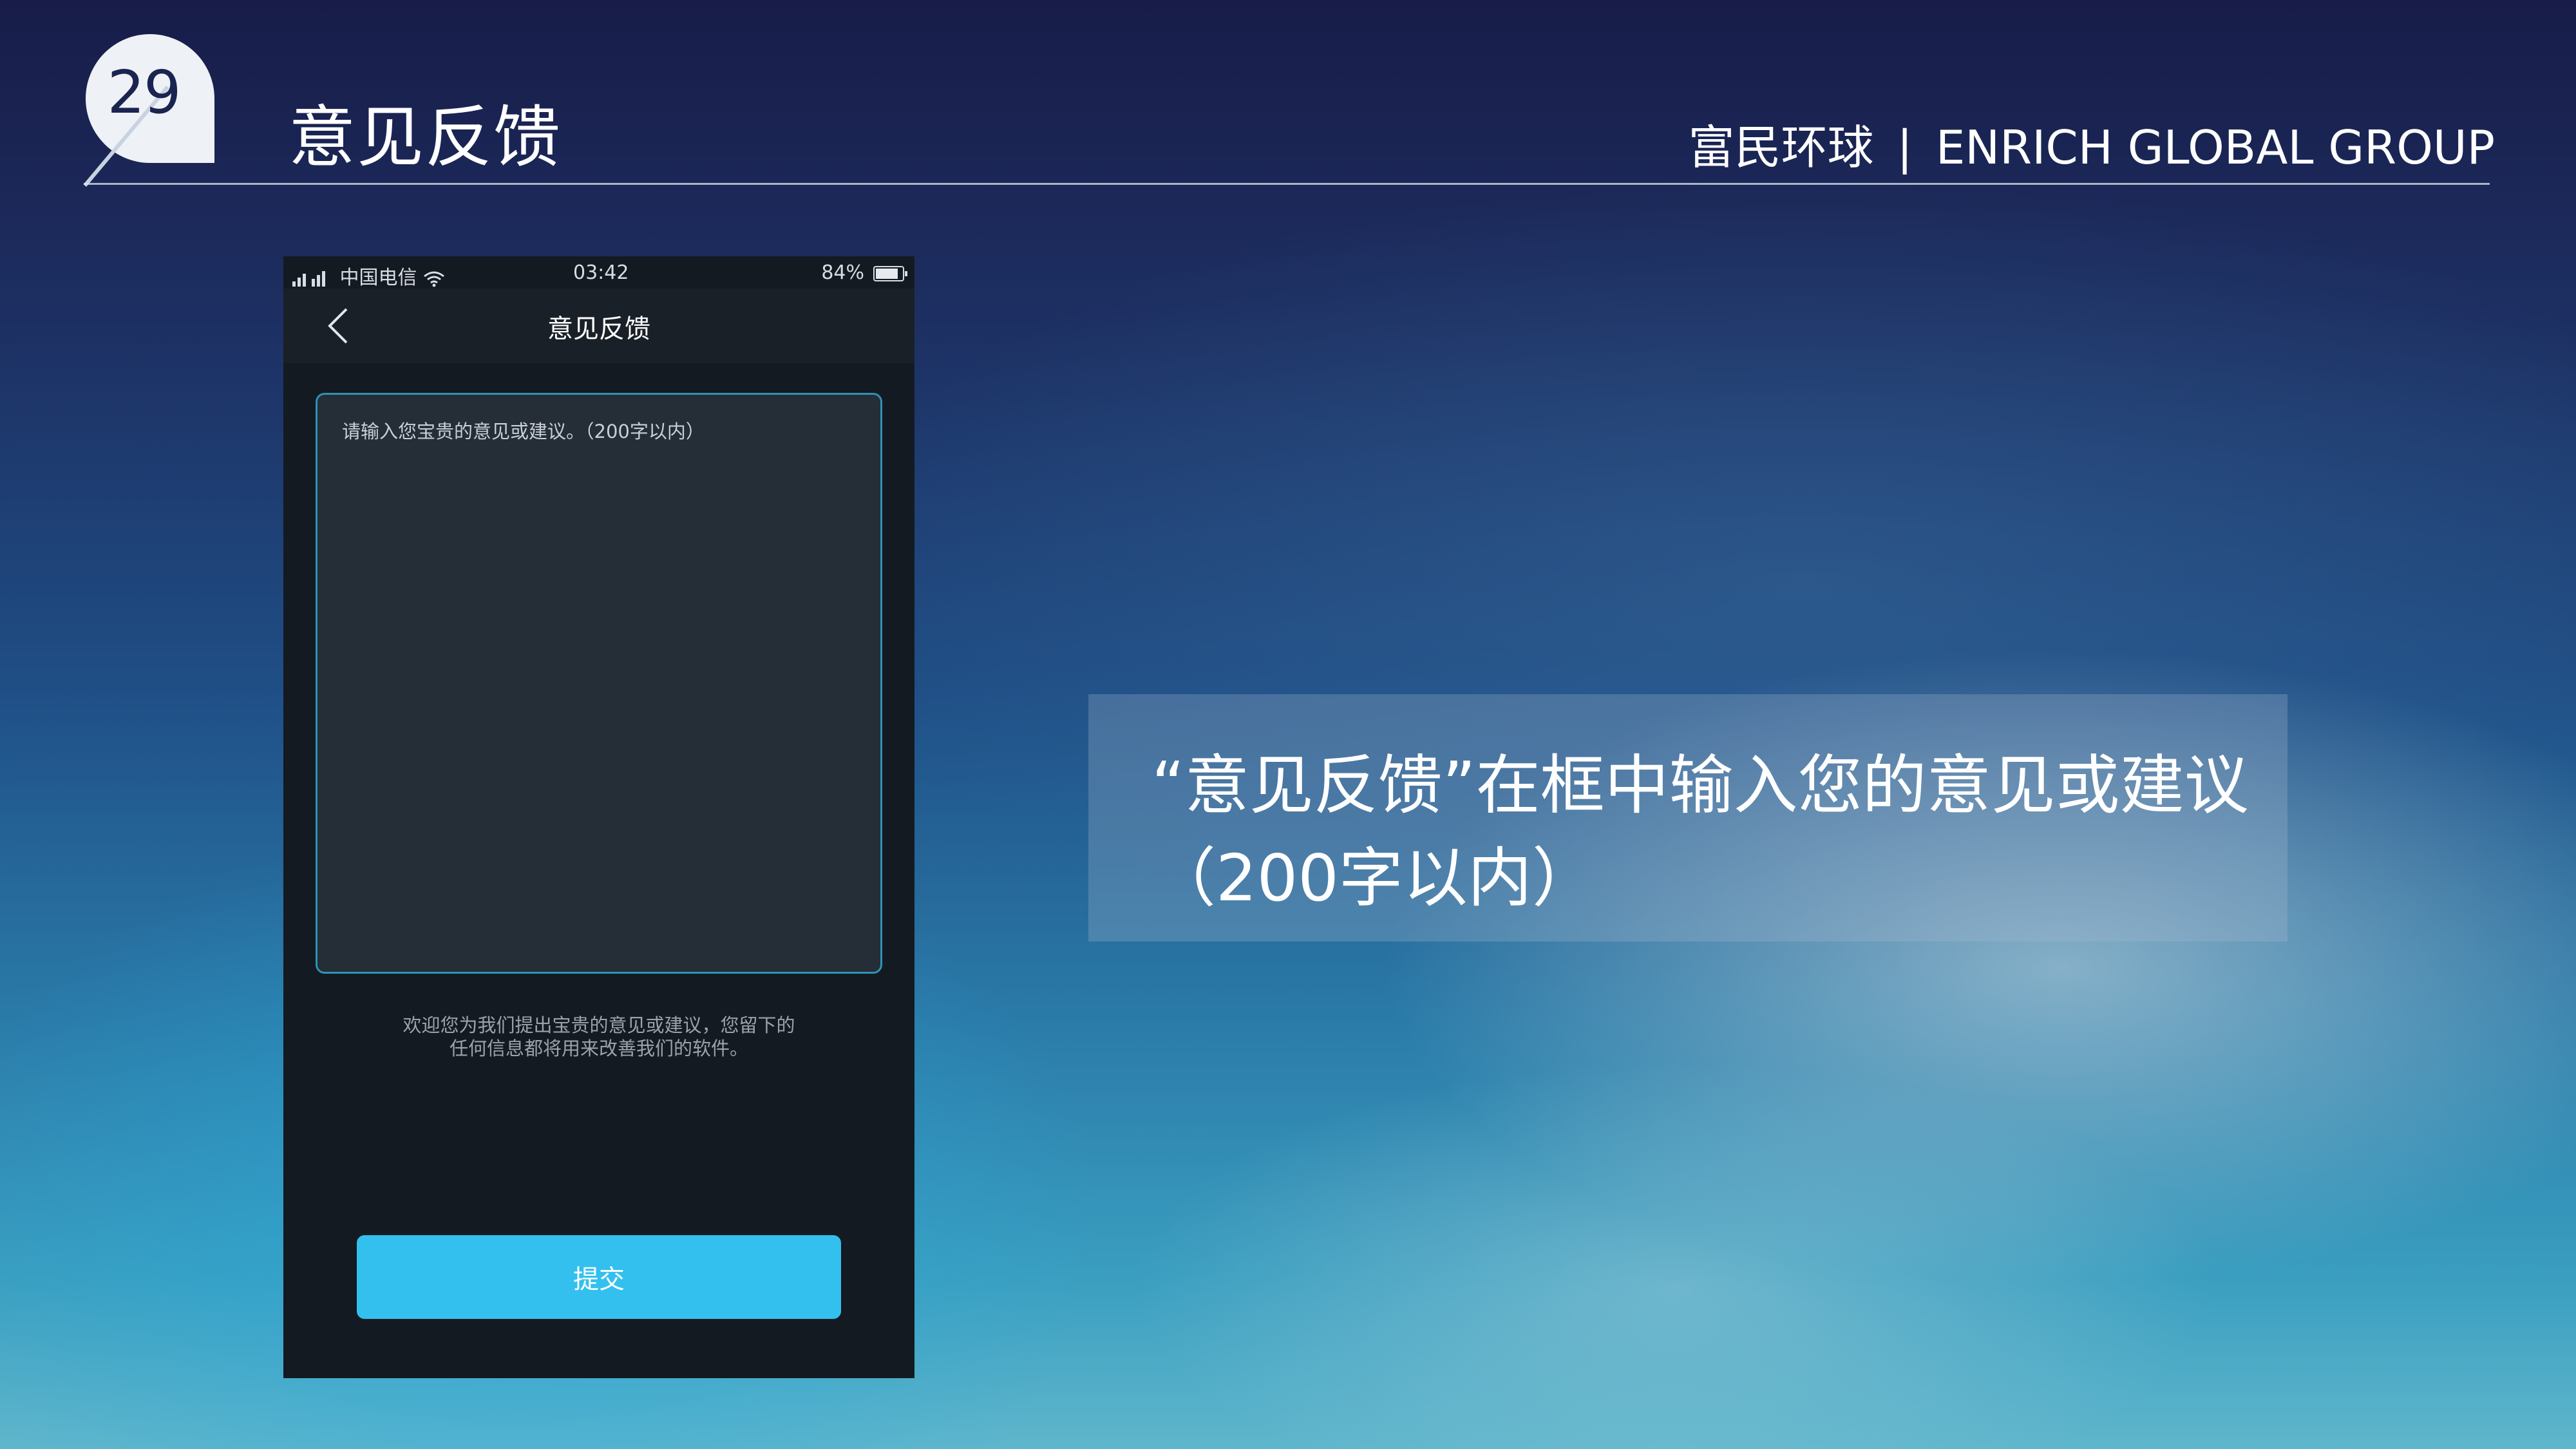 This screenshot has width=2576, height=1449. What do you see at coordinates (1781, 147) in the screenshot?
I see `brand-chinese: 富民环球` at bounding box center [1781, 147].